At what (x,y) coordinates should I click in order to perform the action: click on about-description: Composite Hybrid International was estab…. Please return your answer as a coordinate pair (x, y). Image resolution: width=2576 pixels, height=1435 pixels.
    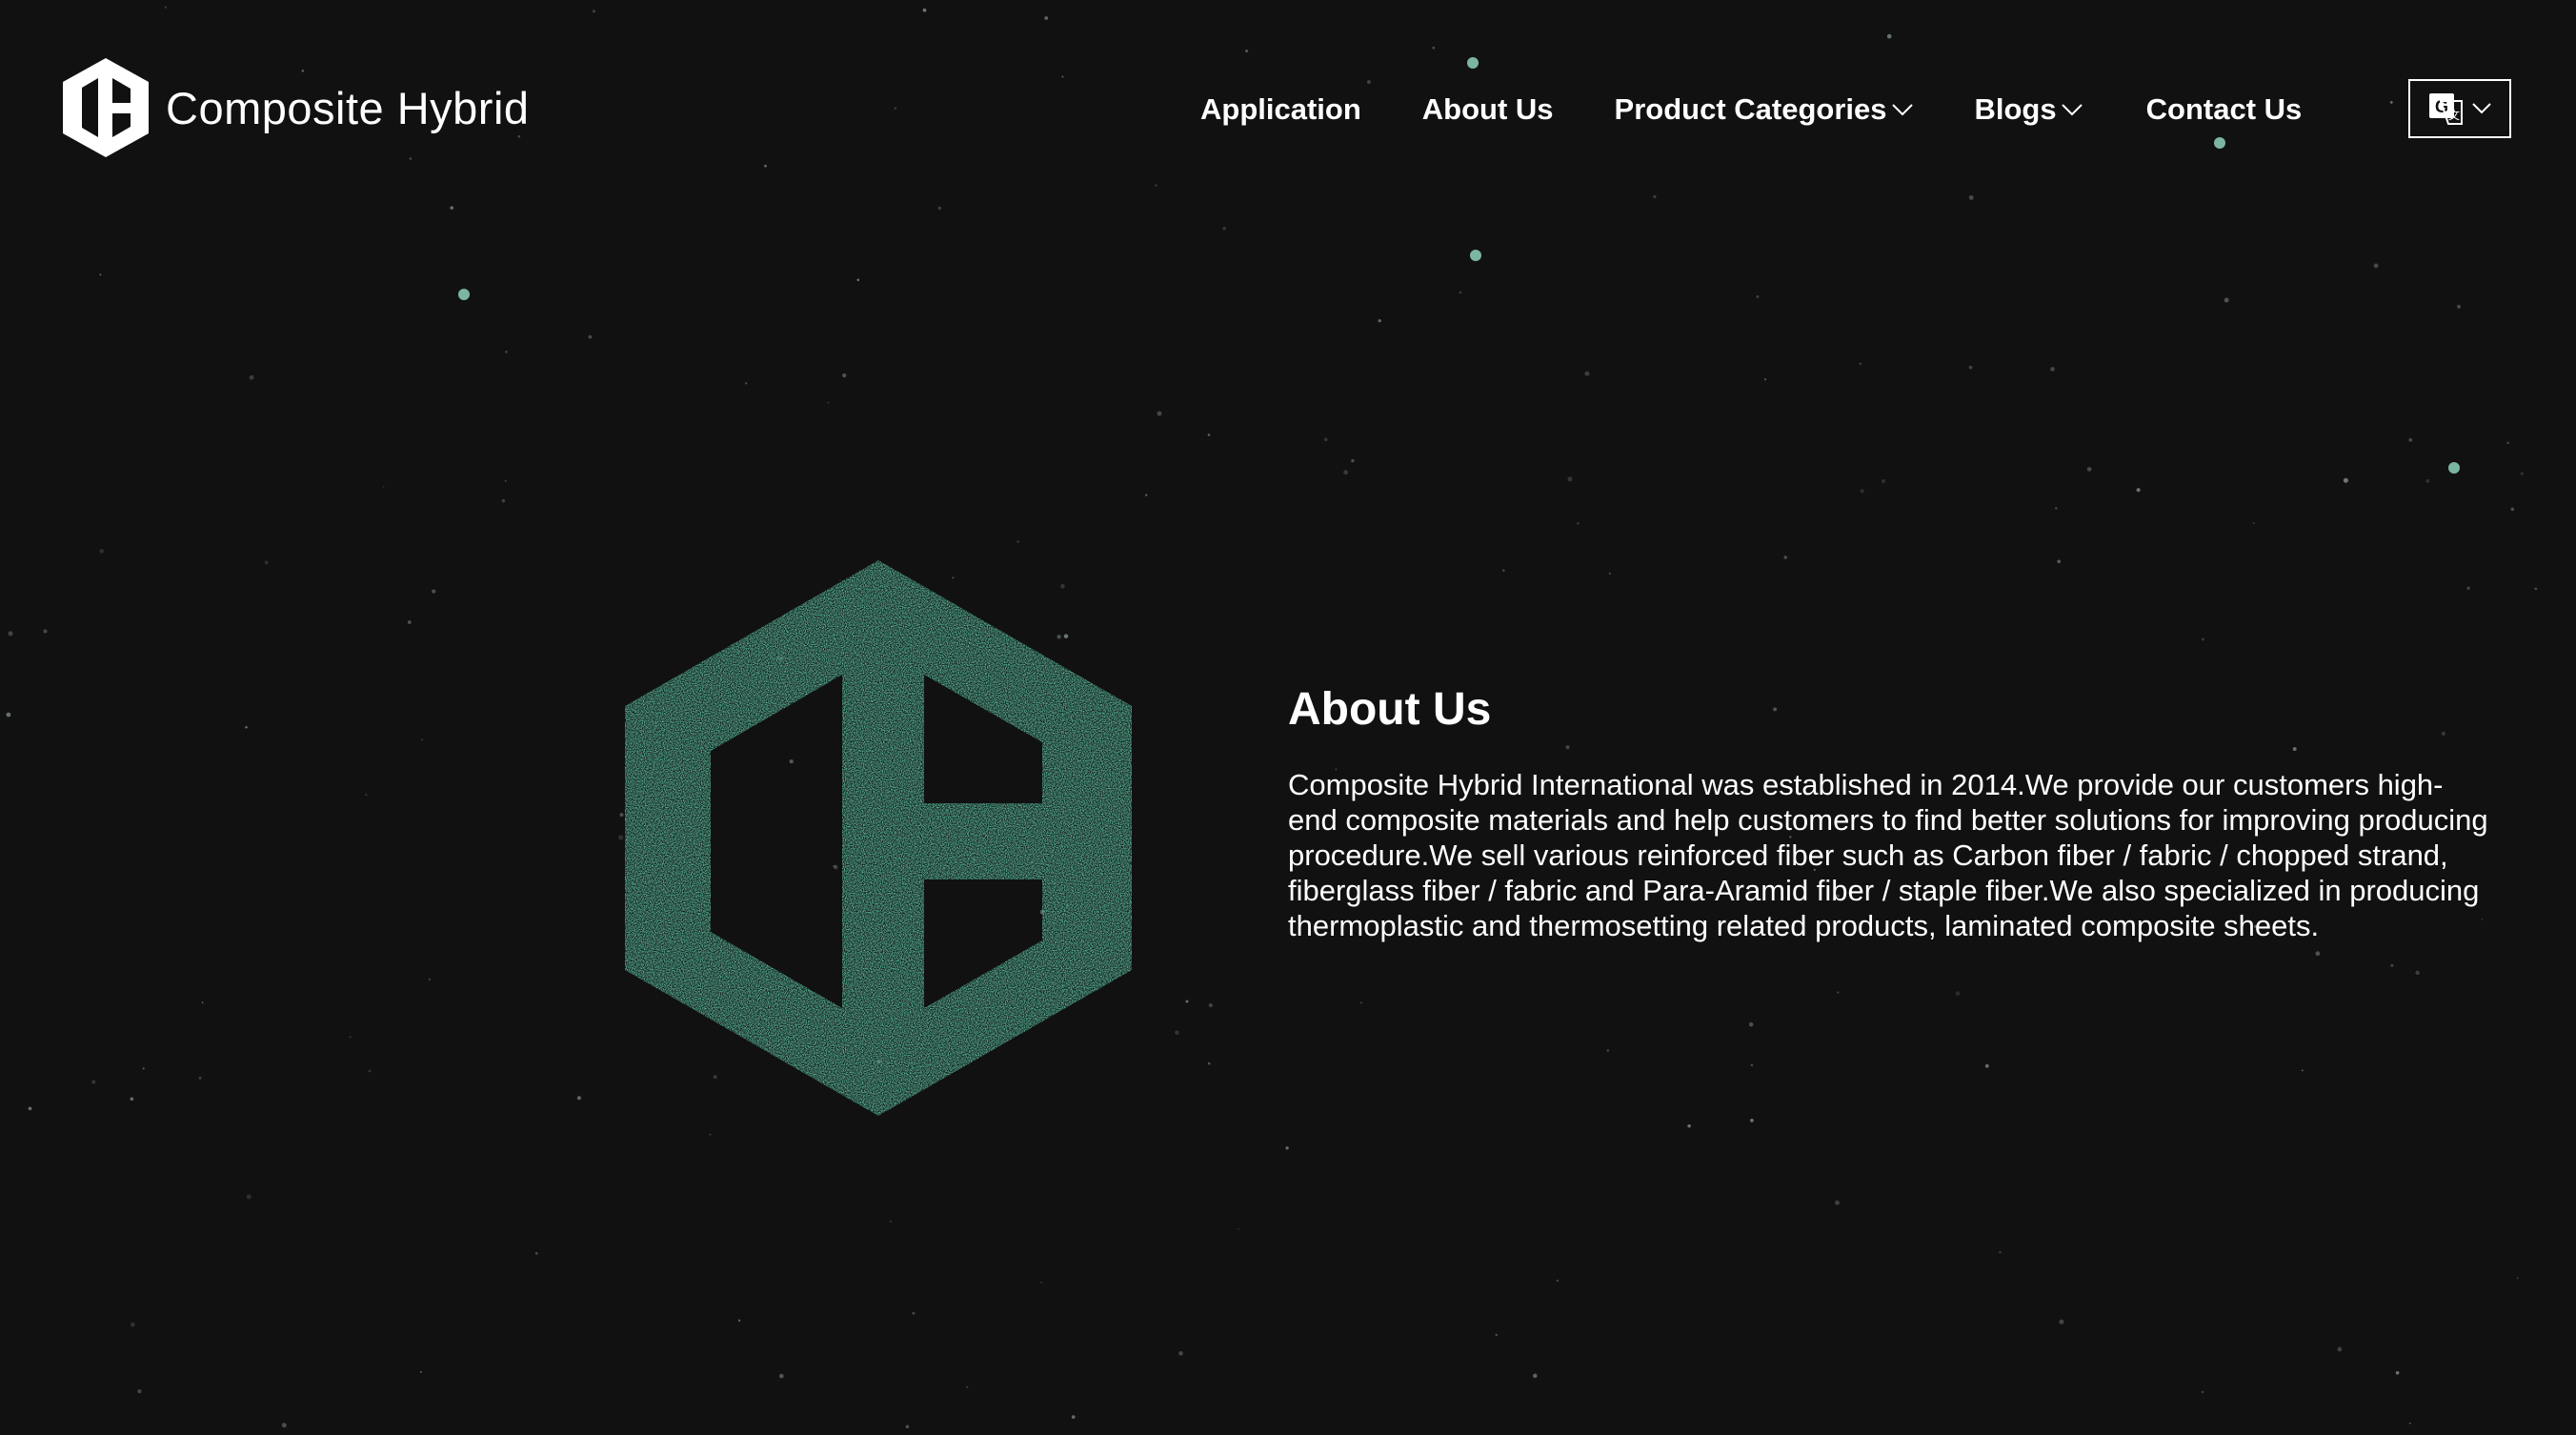
    Looking at the image, I should click on (1888, 855).